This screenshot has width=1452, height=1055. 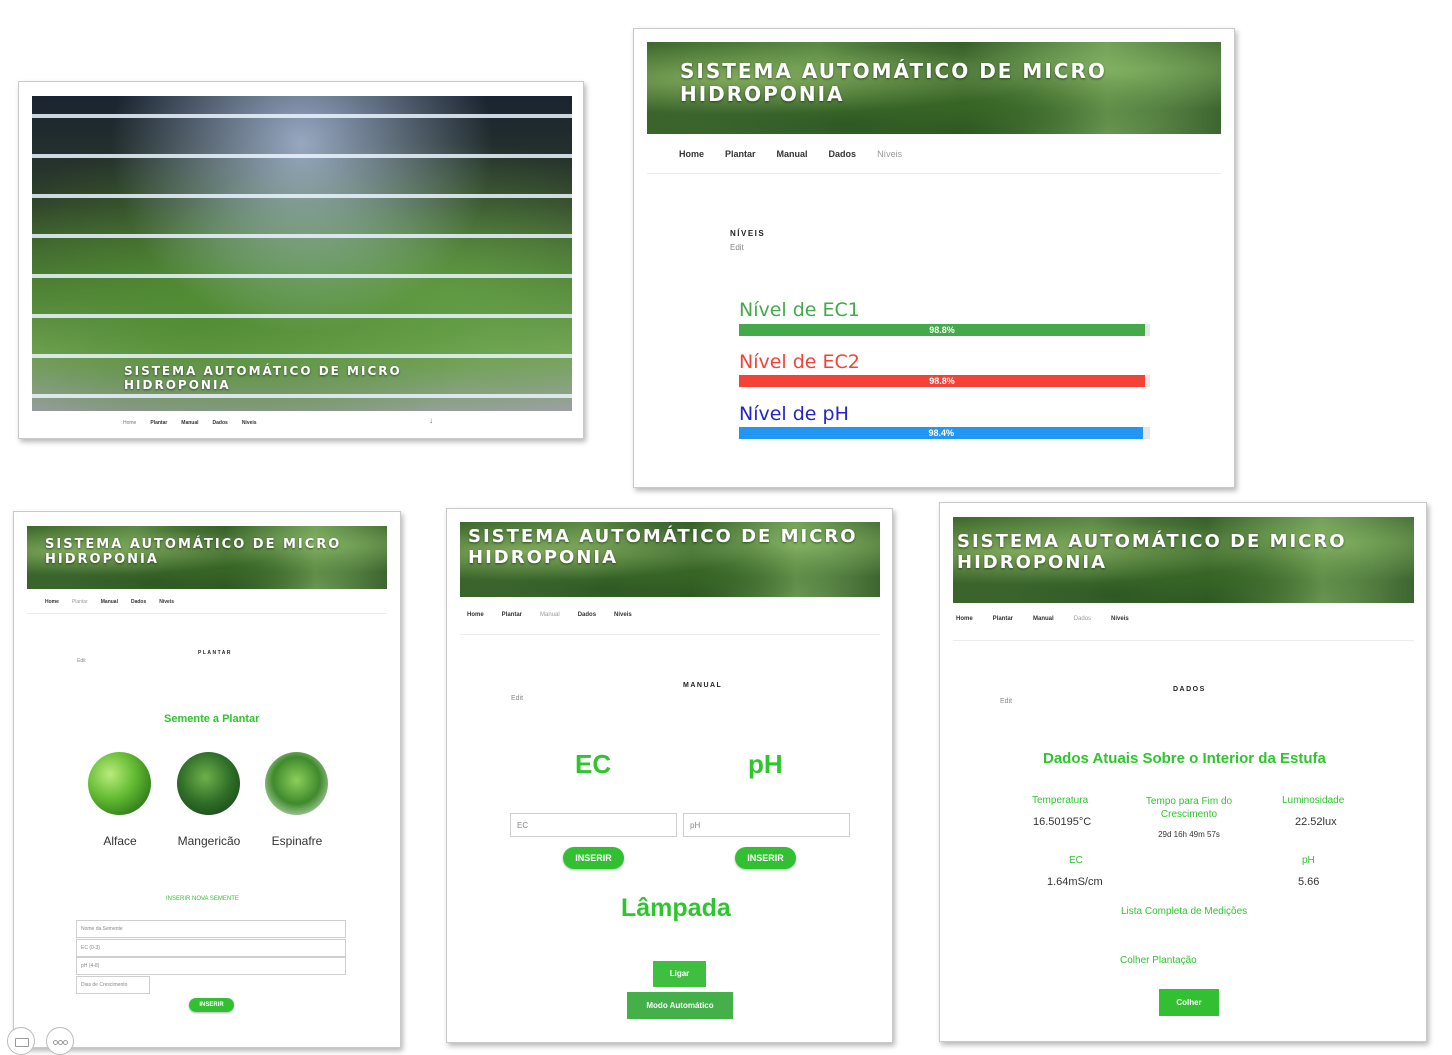 What do you see at coordinates (676, 908) in the screenshot?
I see `lamp-title: Lâmpada` at bounding box center [676, 908].